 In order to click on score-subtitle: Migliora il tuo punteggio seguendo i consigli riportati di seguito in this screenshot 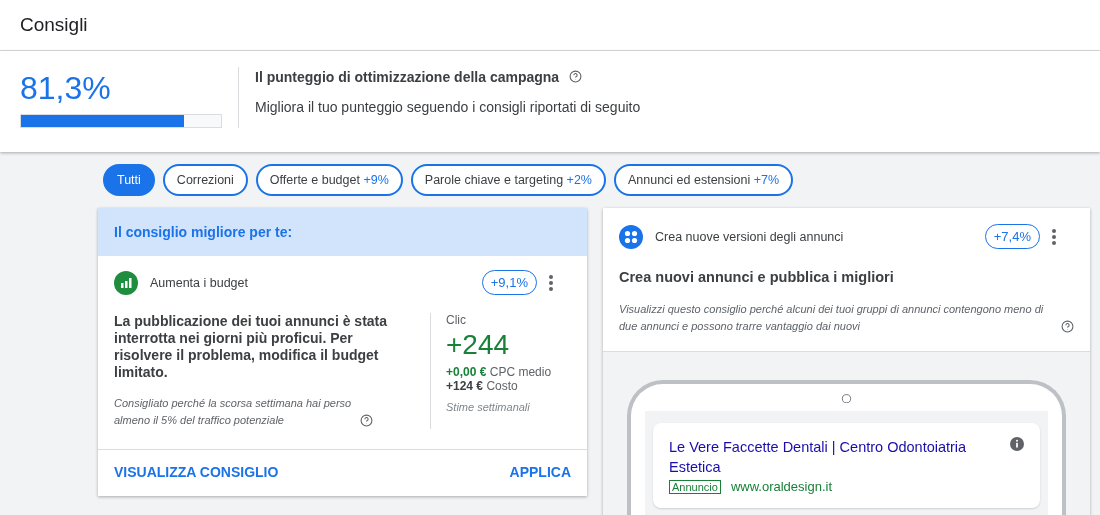, I will do `click(448, 107)`.